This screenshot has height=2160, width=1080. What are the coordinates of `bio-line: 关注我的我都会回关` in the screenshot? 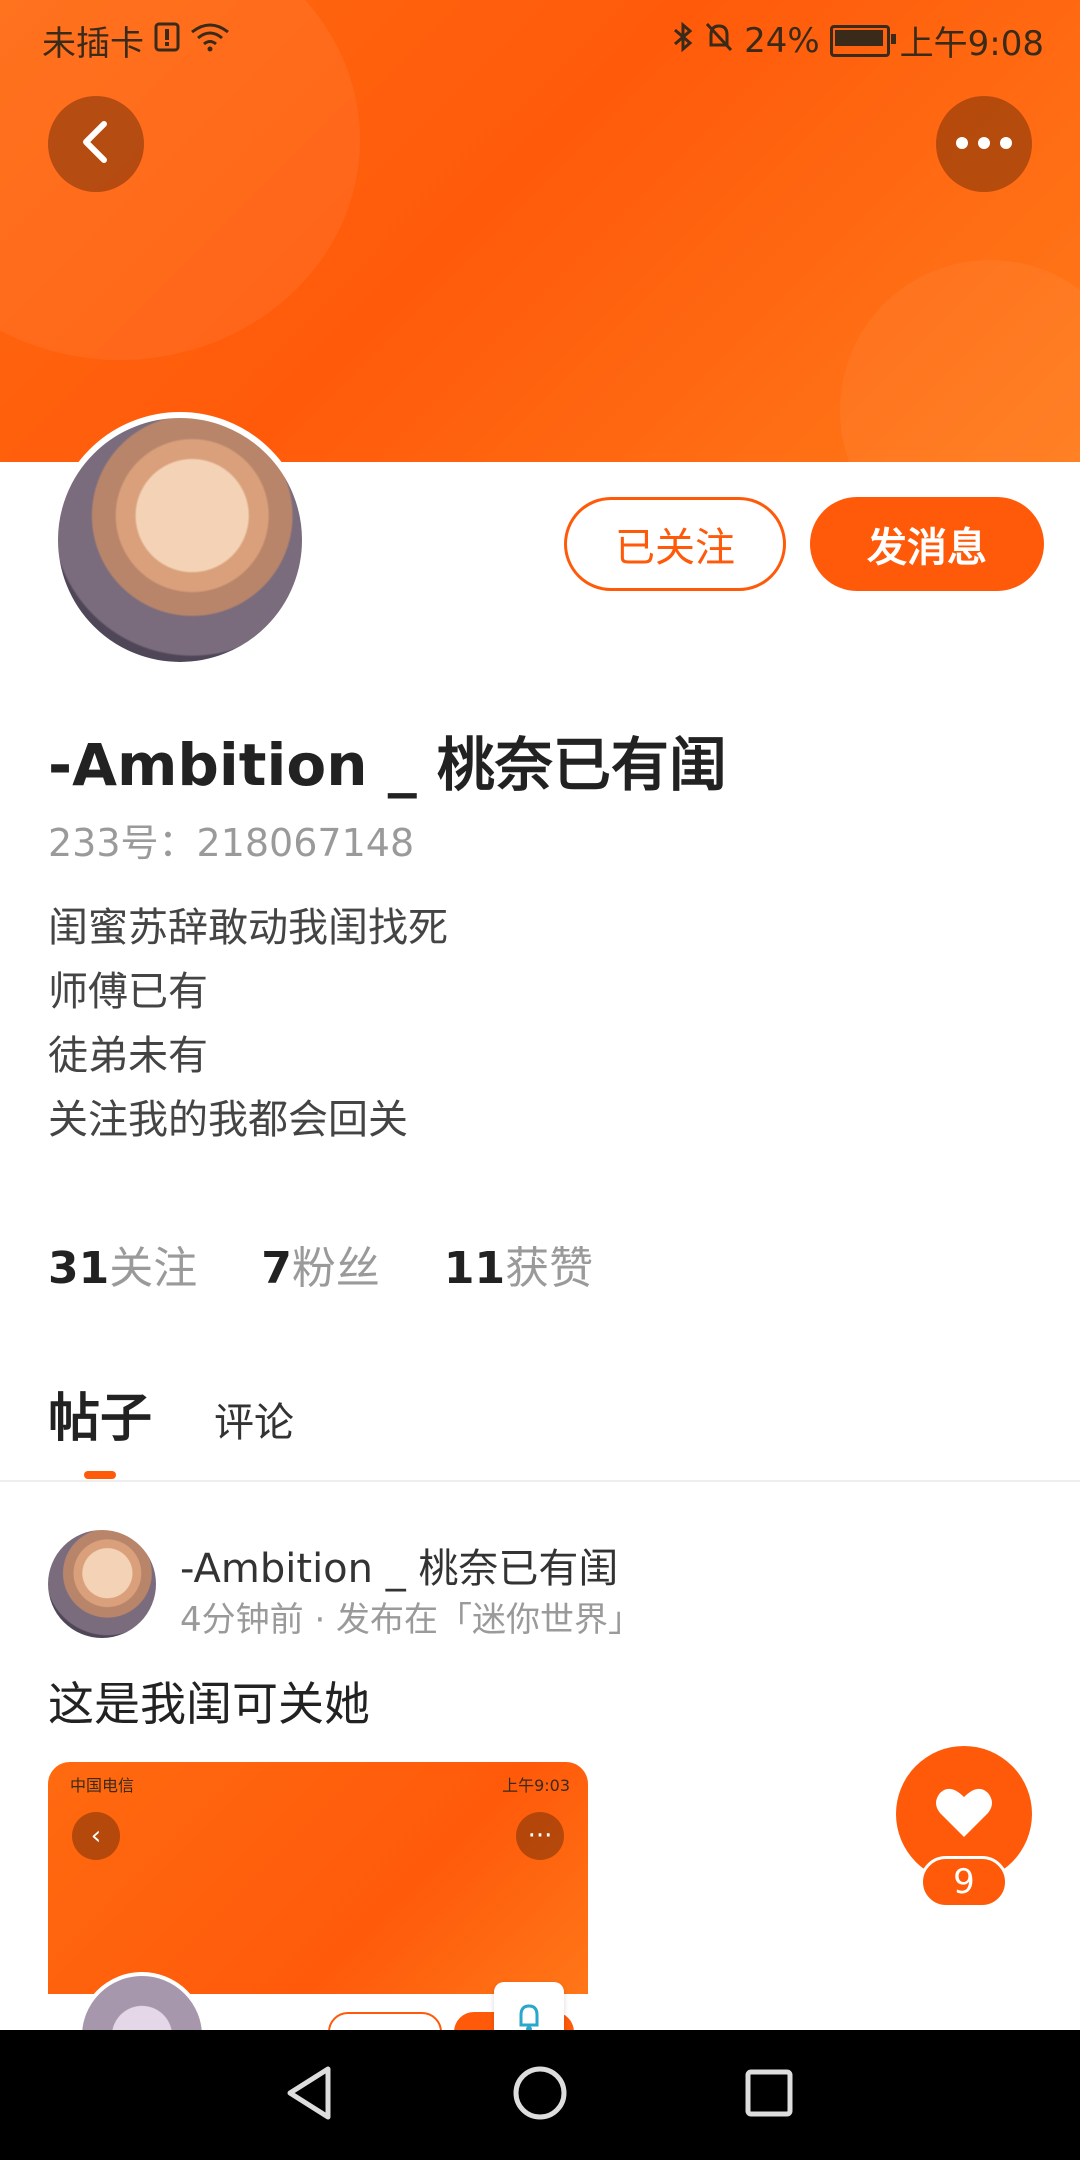 It's located at (228, 1120).